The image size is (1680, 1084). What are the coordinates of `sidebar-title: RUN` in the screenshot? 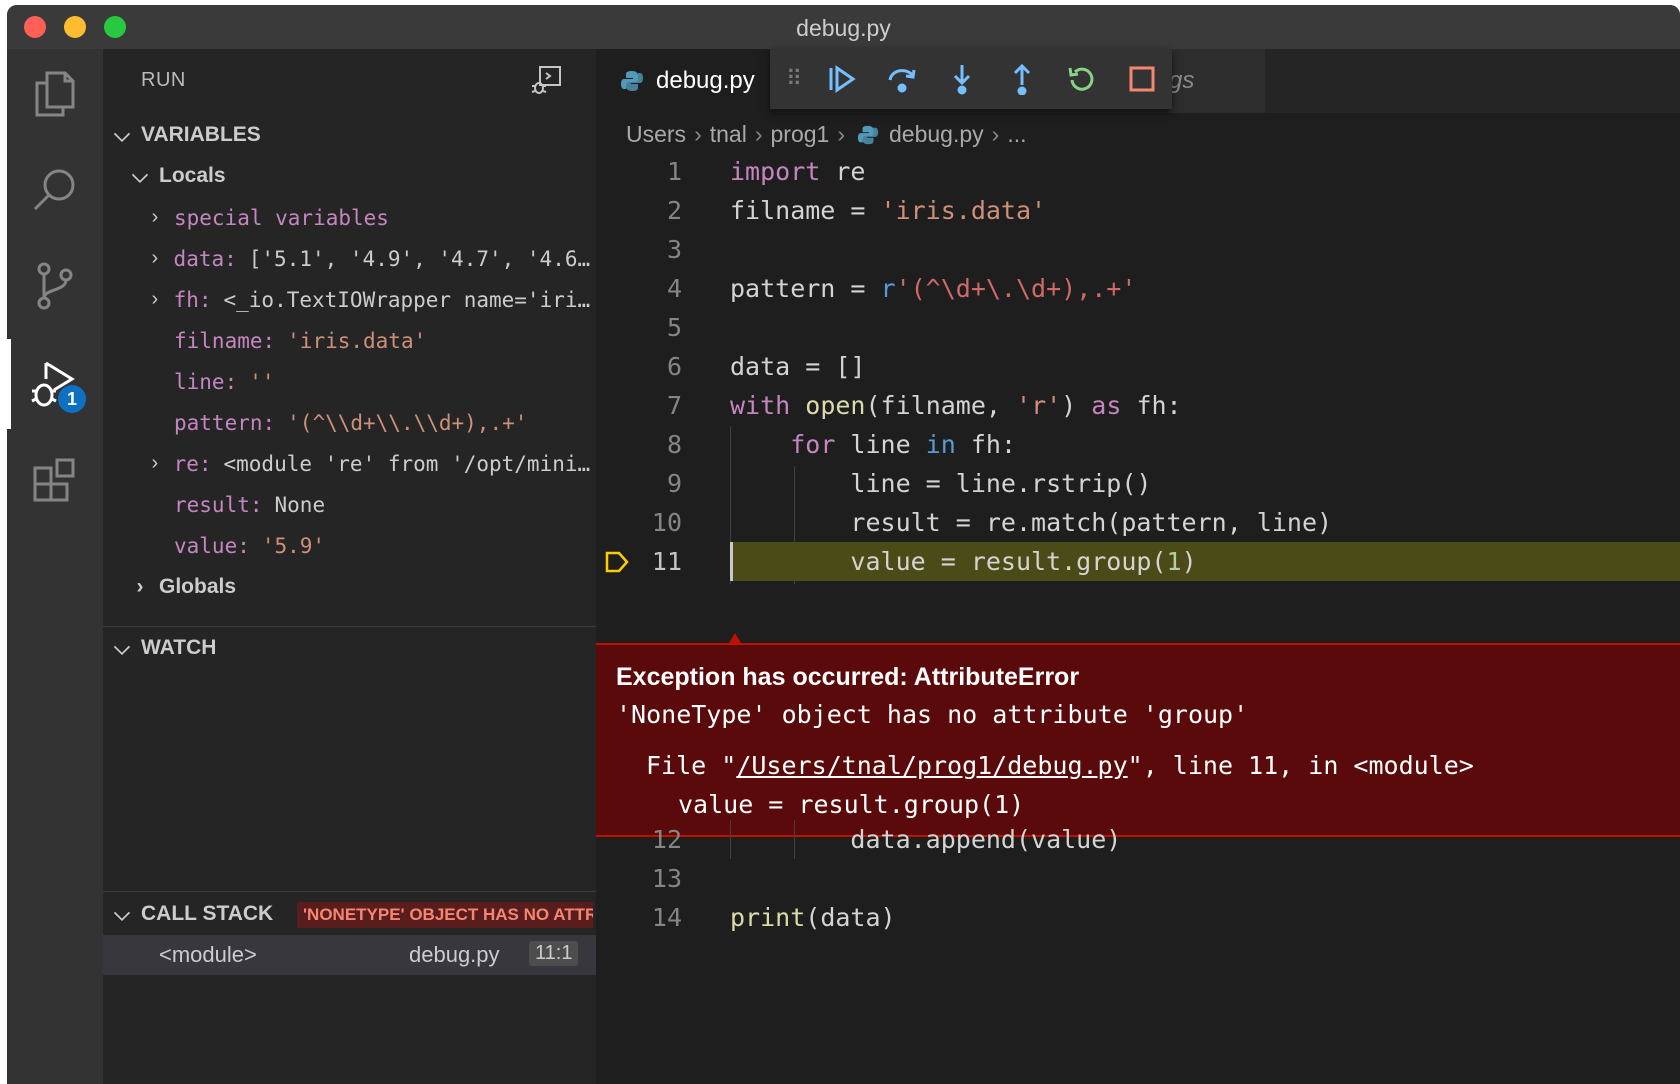 It's located at (163, 80).